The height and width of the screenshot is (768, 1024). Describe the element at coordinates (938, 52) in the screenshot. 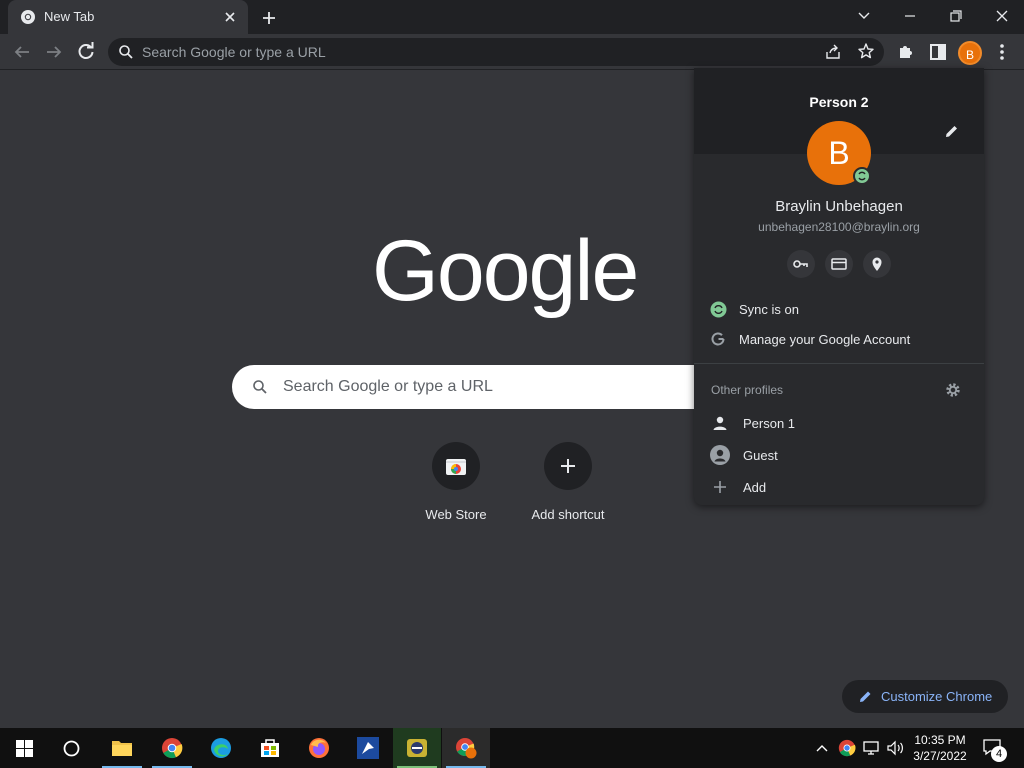

I see `side-panel-icon` at that location.